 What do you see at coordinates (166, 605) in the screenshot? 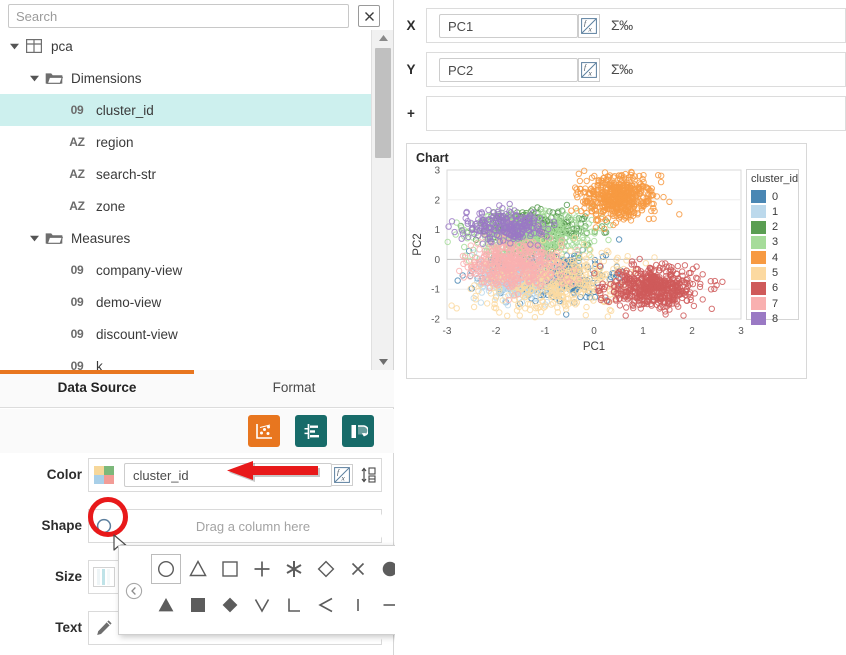
I see `shape-option-triangle-filled` at bounding box center [166, 605].